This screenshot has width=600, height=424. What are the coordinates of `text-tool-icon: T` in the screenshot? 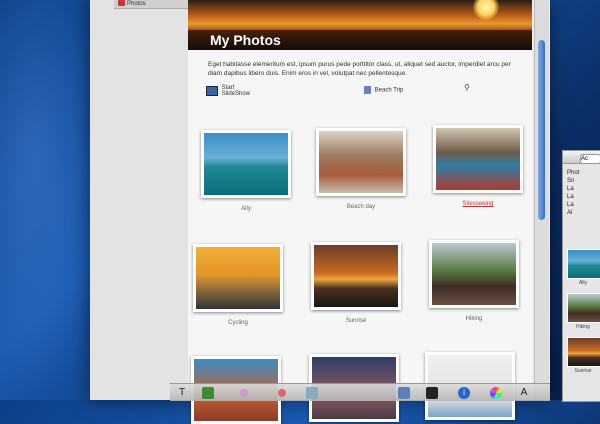 It's located at (182, 393).